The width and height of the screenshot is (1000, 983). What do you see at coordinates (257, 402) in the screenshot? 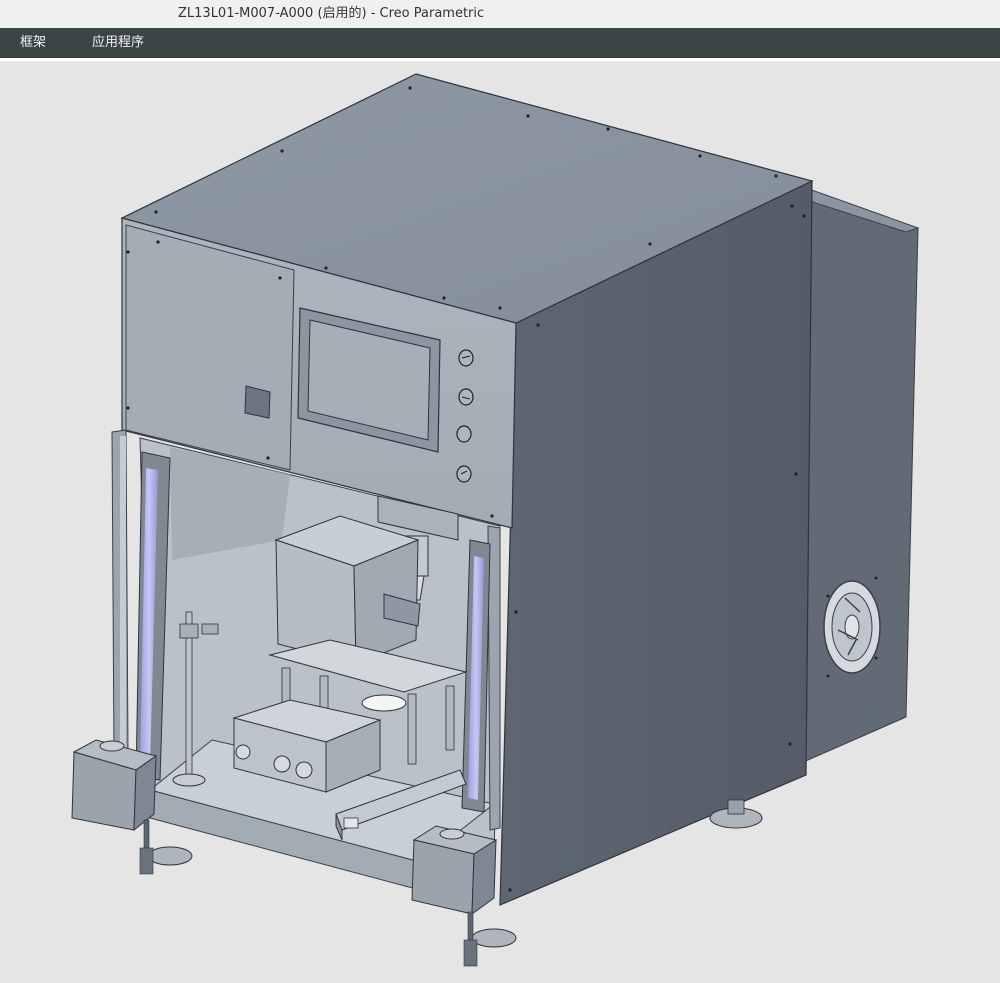
I see `access-window` at bounding box center [257, 402].